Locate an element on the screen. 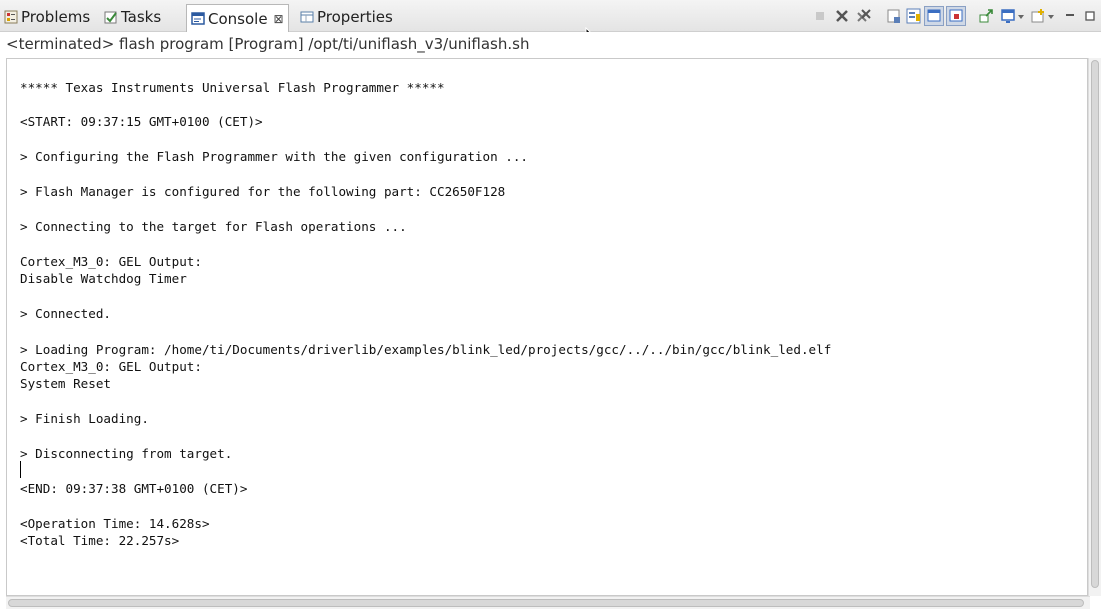 The image size is (1101, 613). console-line: > Finish Loading. is located at coordinates (84, 418).